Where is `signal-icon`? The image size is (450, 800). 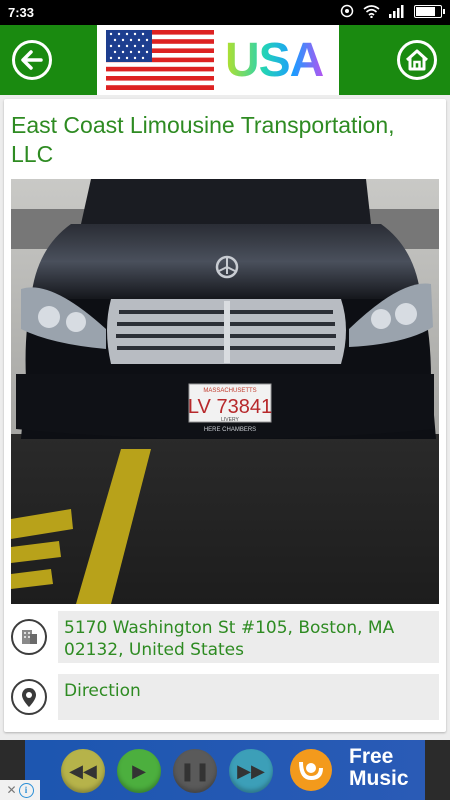
signal-icon is located at coordinates (396, 11).